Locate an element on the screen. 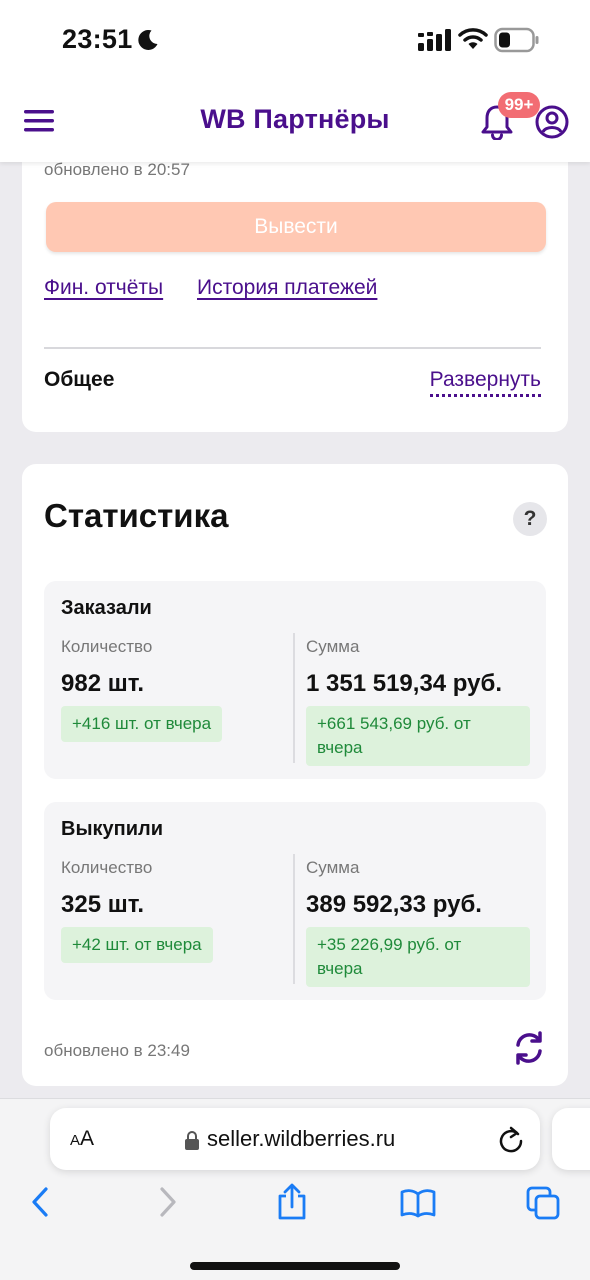 This screenshot has width=590, height=1280. next-tab-pill is located at coordinates (571, 1139).